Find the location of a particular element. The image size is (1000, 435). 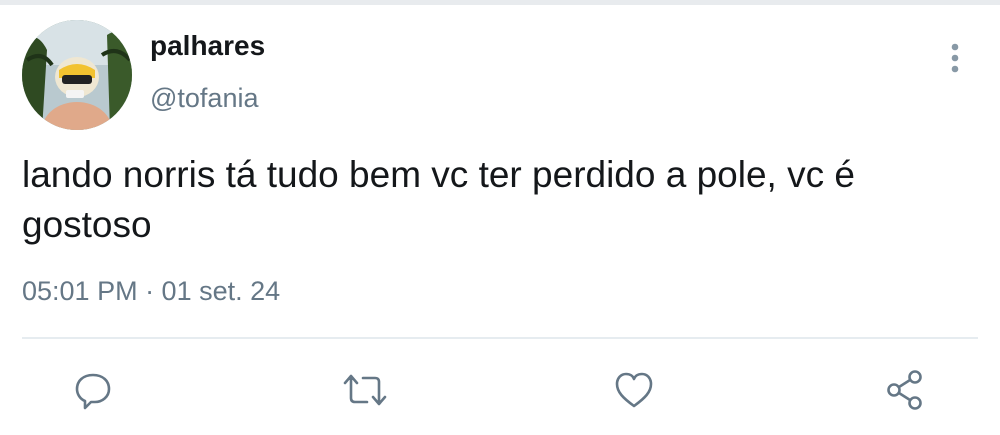

more-vertical-icon is located at coordinates (955, 58).